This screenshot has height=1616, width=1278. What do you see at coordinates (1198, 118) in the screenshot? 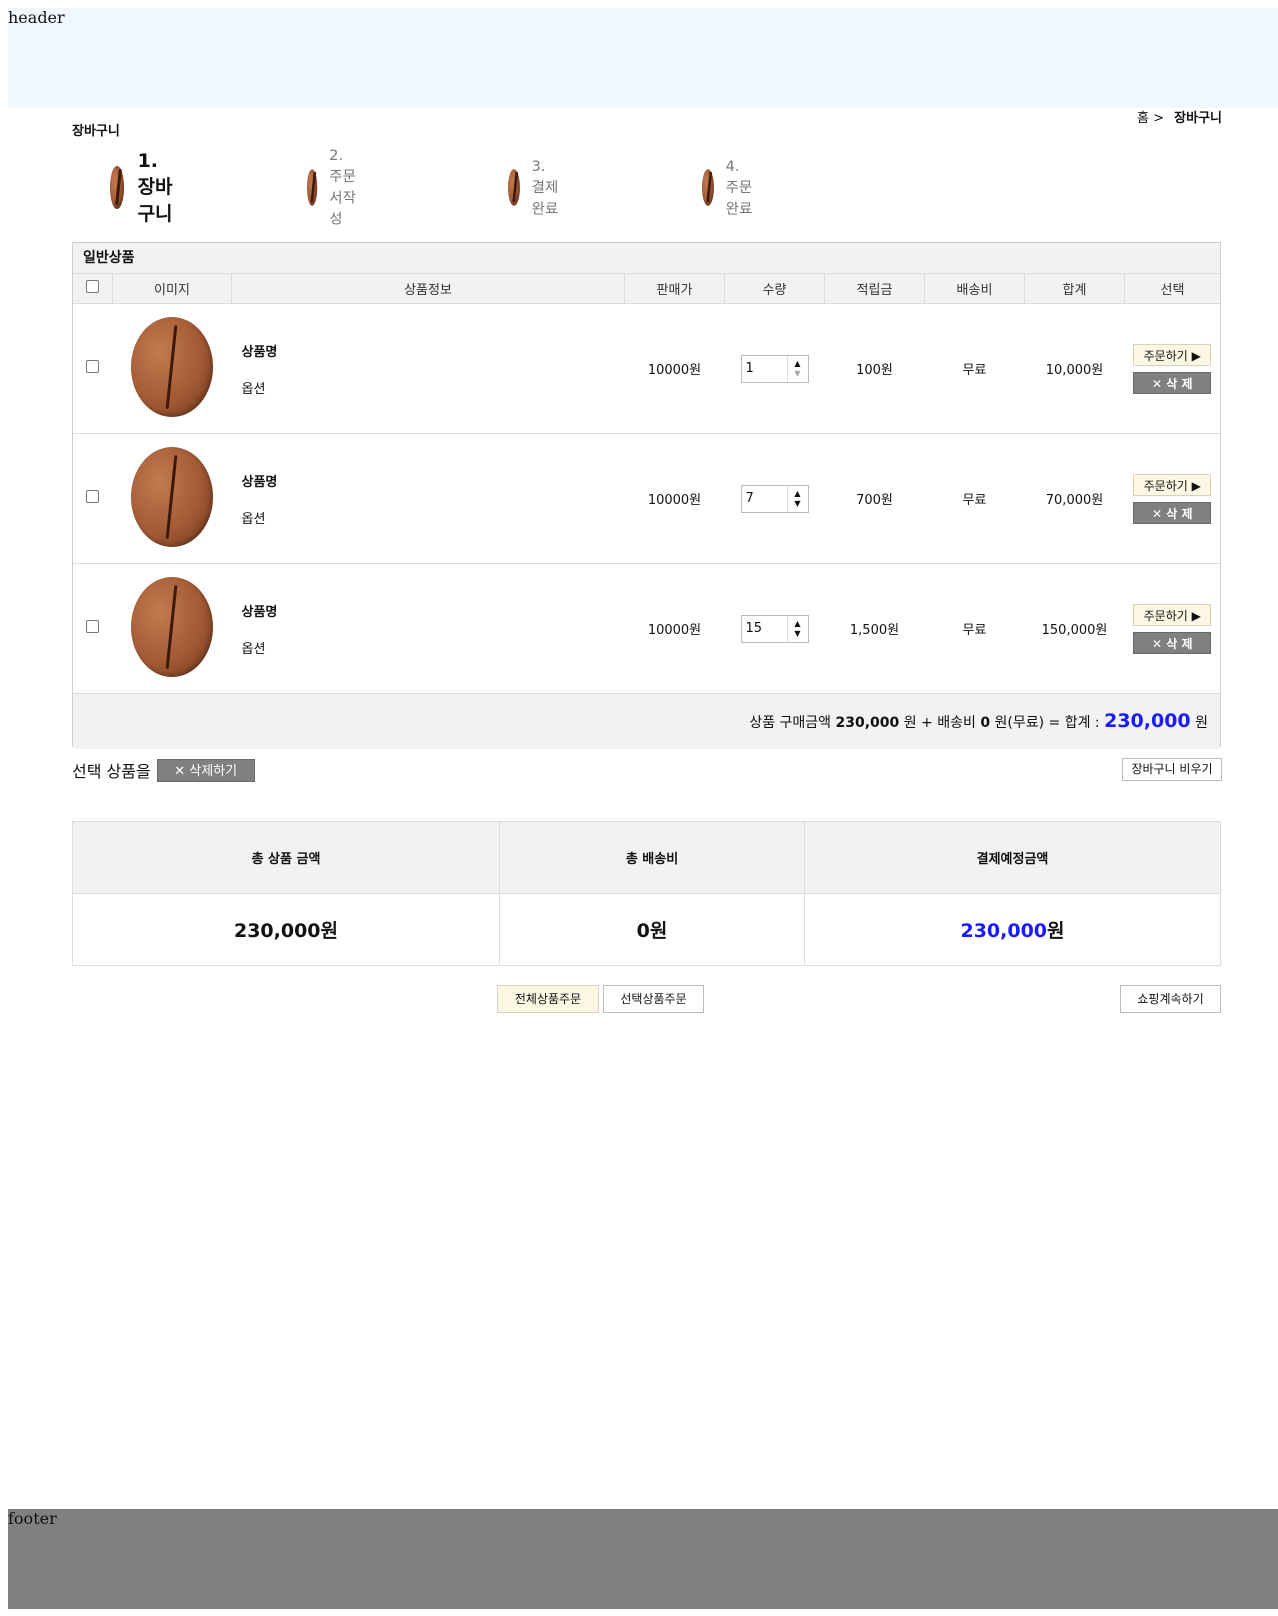
I see `breadcrumb-current: 장바구니` at bounding box center [1198, 118].